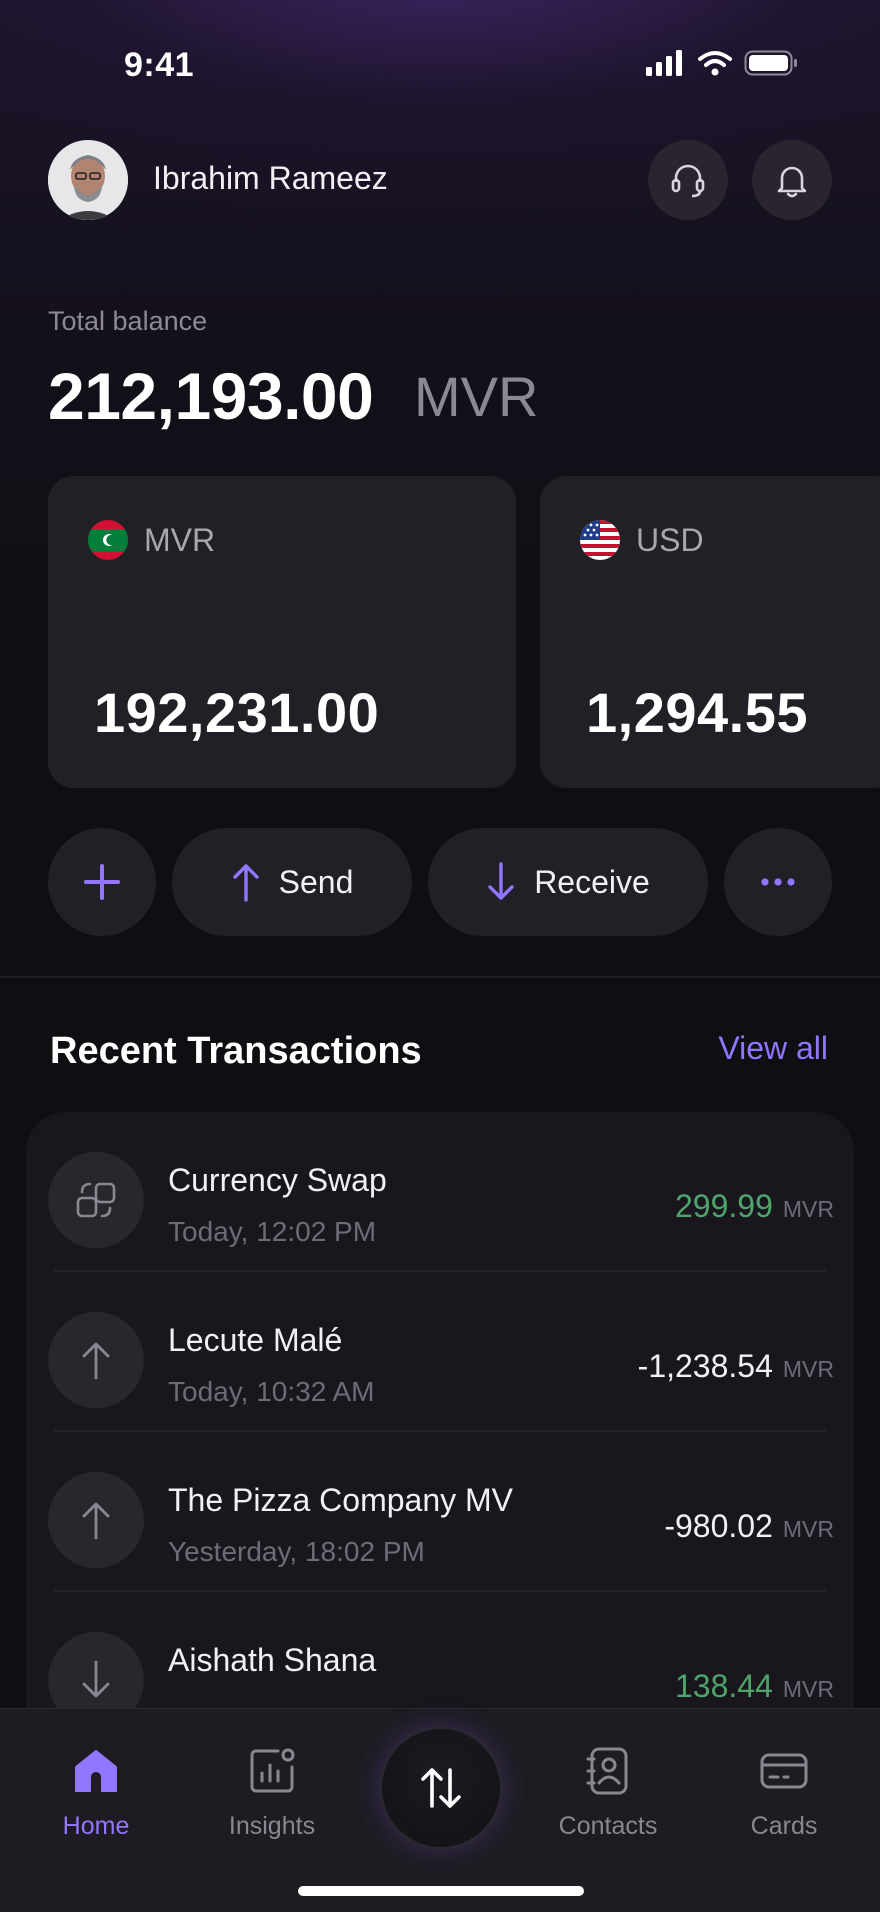 This screenshot has height=1912, width=880. Describe the element at coordinates (236, 1051) in the screenshot. I see `recent-transactions-title: Recent Transactions` at that location.